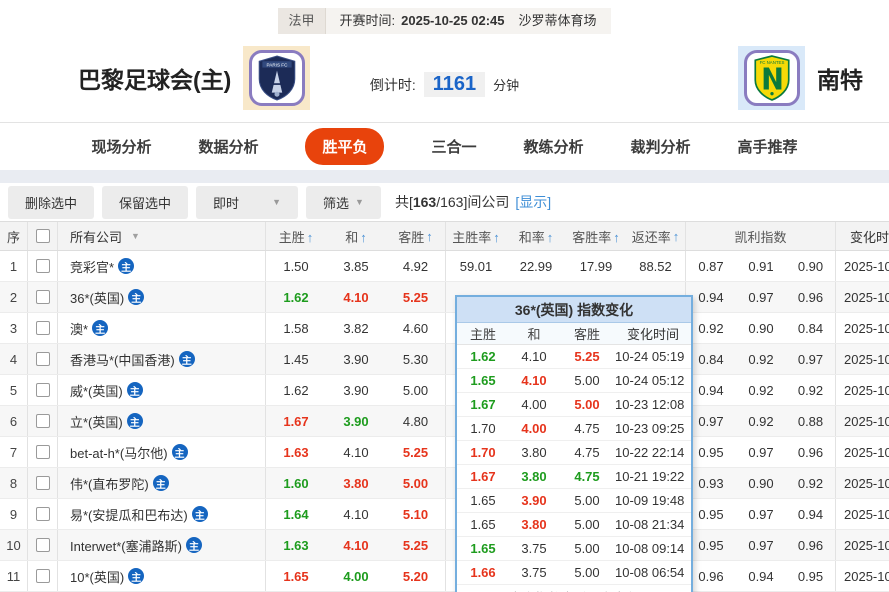 This screenshot has width=889, height=592. Describe the element at coordinates (483, 476) in the screenshot. I see `popup-home-odds: 1.67` at that location.